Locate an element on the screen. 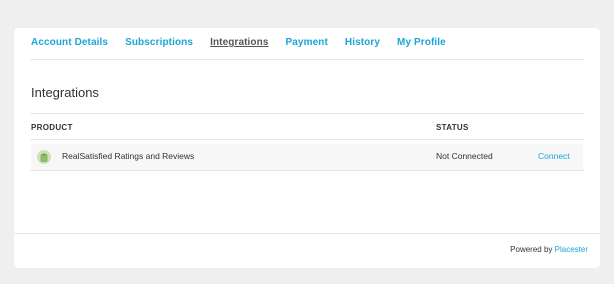 The image size is (614, 284). header-divider is located at coordinates (307, 139).